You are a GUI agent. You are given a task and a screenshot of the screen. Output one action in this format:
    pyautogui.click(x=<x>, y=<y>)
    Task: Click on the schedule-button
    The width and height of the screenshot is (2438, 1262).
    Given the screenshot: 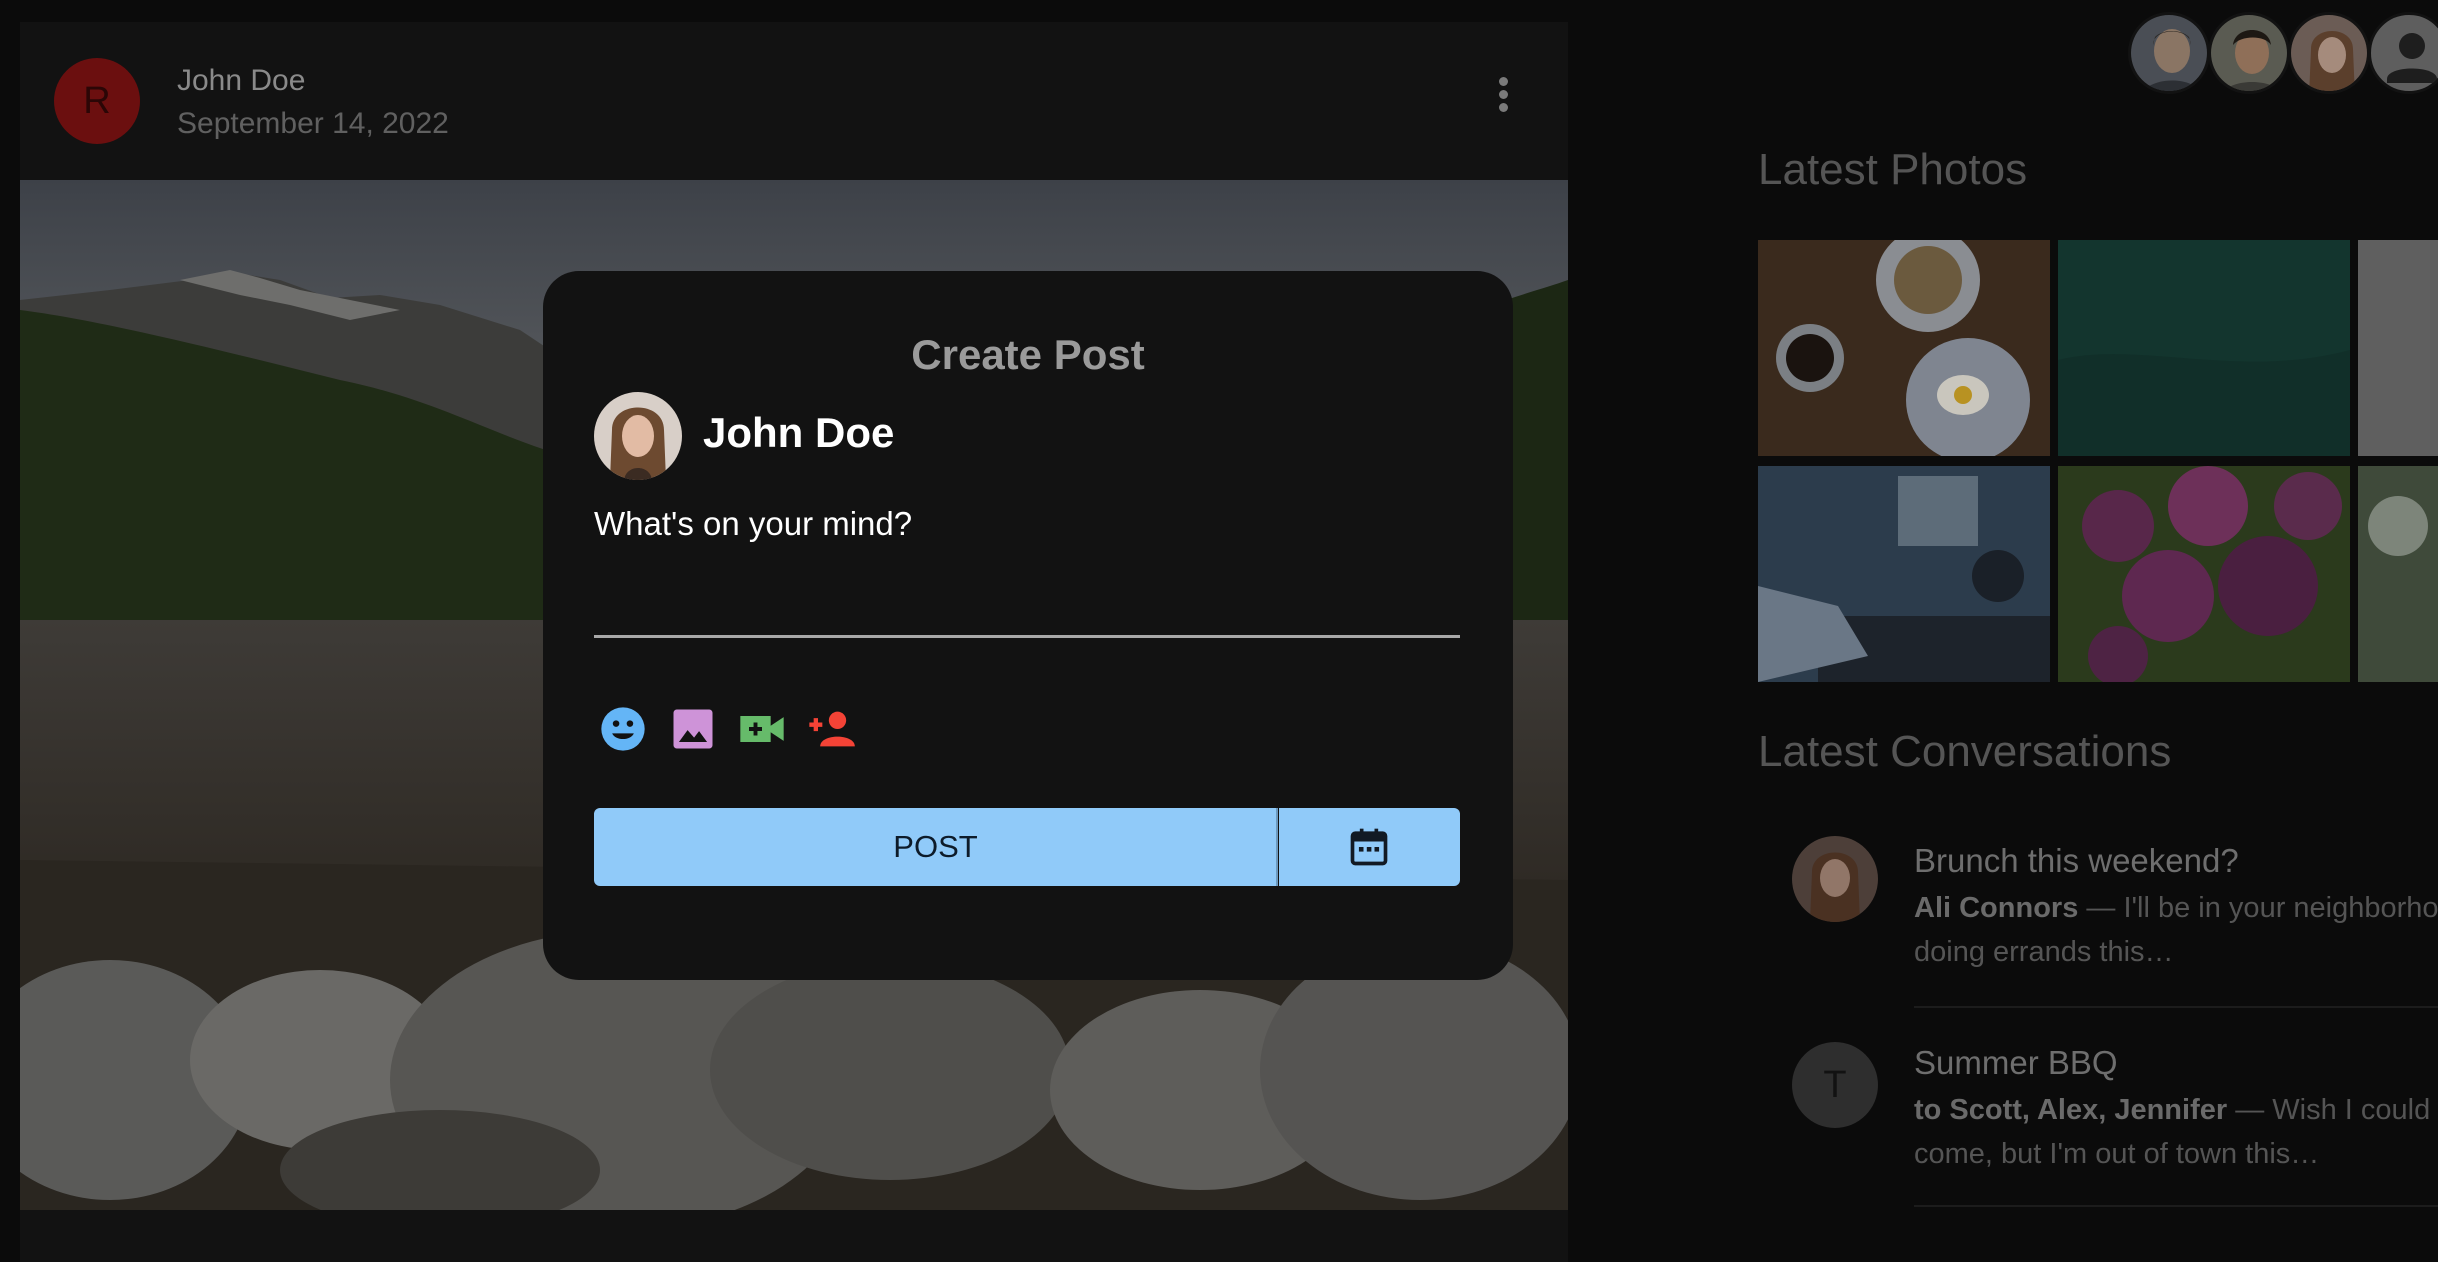 What is the action you would take?
    pyautogui.click(x=1369, y=847)
    